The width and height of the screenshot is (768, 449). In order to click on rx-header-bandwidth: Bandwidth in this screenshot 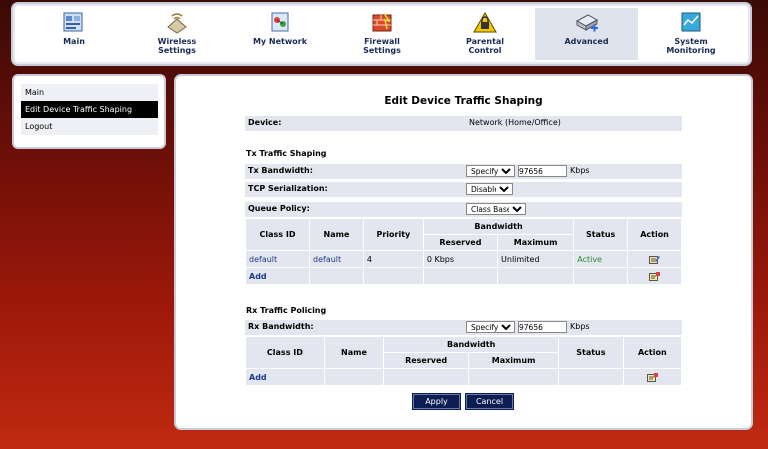, I will do `click(471, 344)`.